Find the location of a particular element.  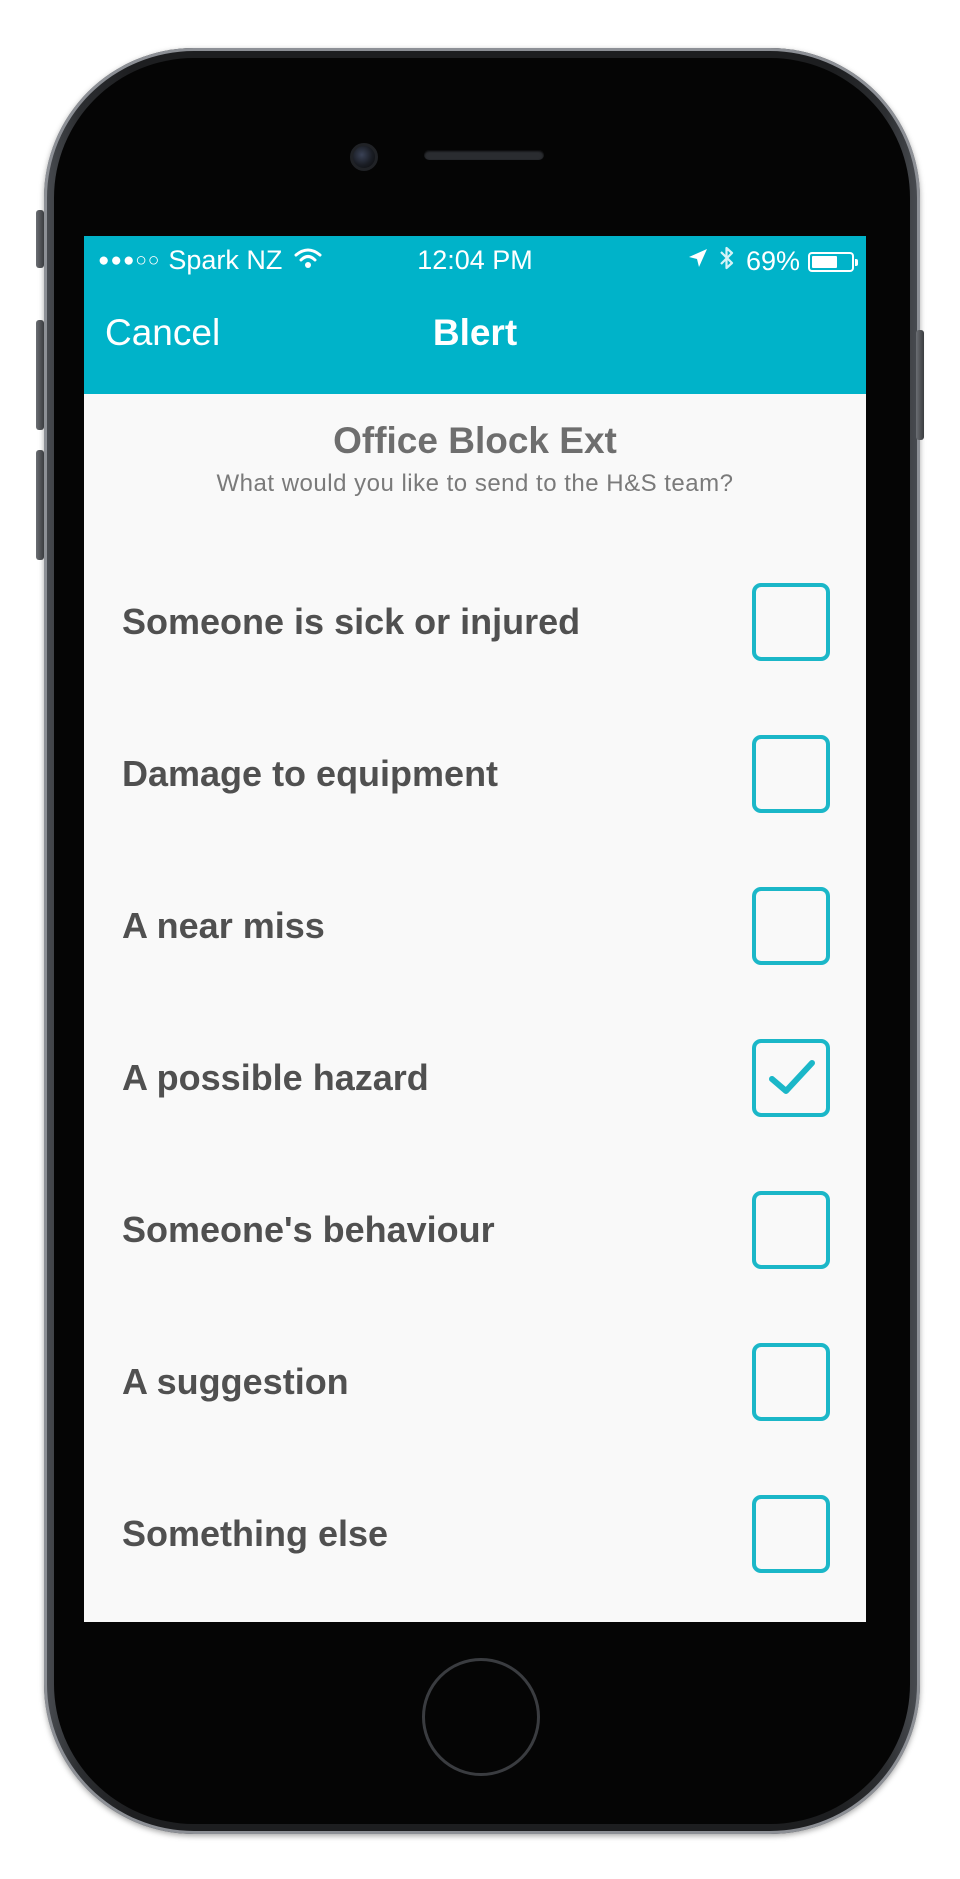

option-label: Something else is located at coordinates (255, 1533).